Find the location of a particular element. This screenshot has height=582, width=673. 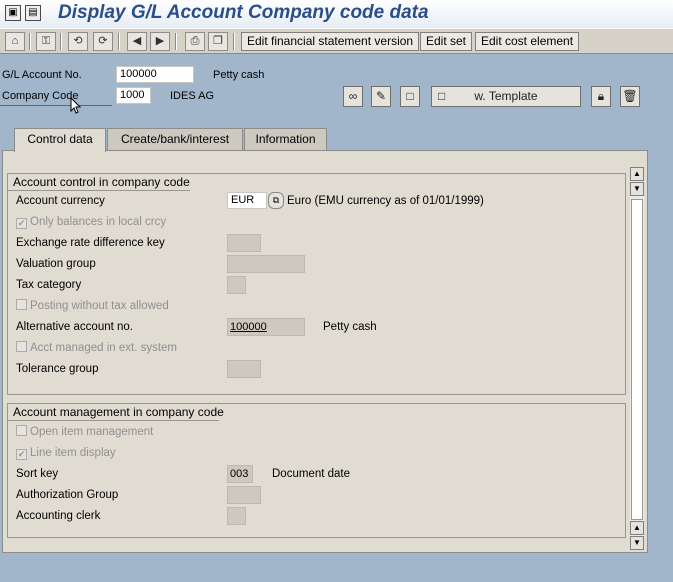

with-template-label: w. Template is located at coordinates (506, 96).